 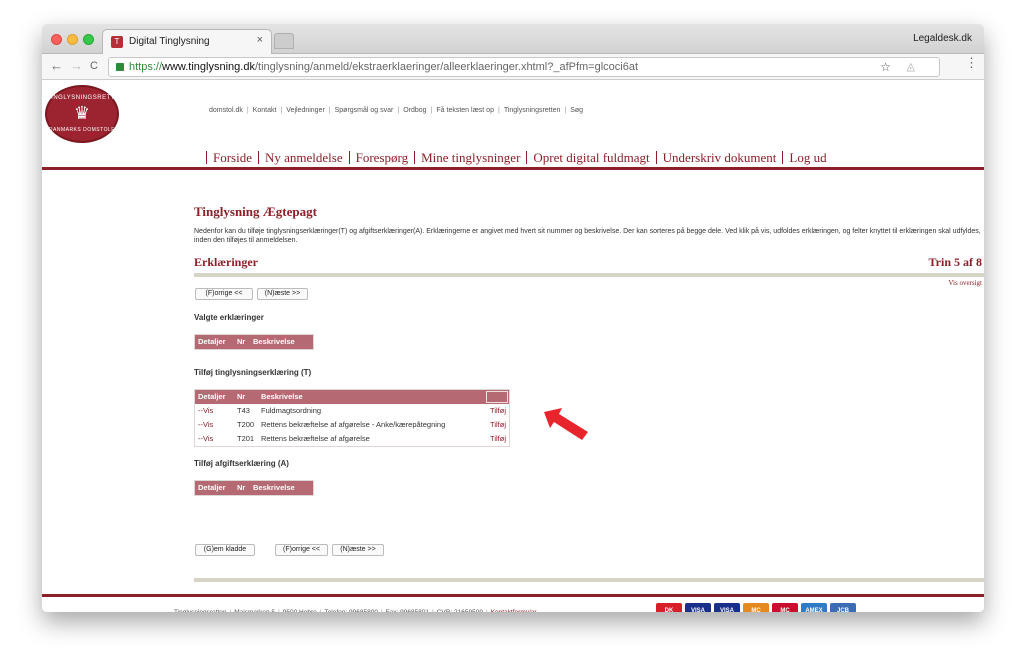 I want to click on nav-item: Ny anmeldelse, so click(x=303, y=157).